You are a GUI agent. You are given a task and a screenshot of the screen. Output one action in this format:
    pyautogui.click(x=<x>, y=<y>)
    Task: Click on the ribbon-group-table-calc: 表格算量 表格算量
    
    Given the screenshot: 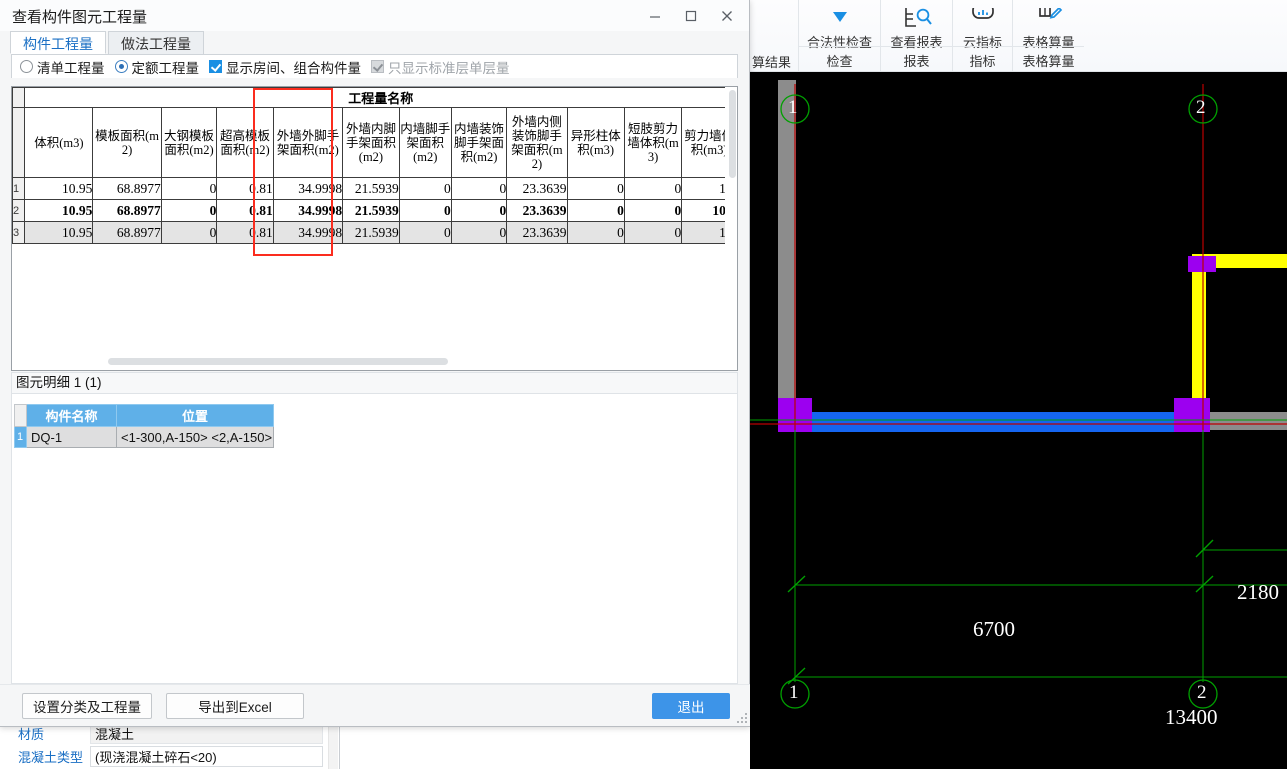 What is the action you would take?
    pyautogui.click(x=1048, y=36)
    